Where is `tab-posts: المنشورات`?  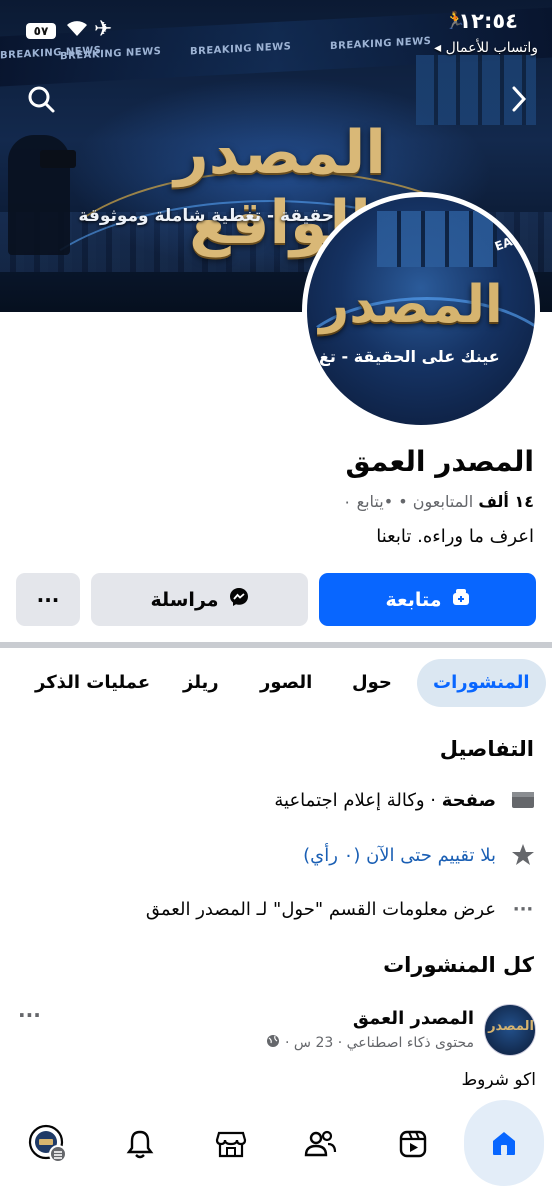
tab-posts: المنشورات is located at coordinates (481, 683).